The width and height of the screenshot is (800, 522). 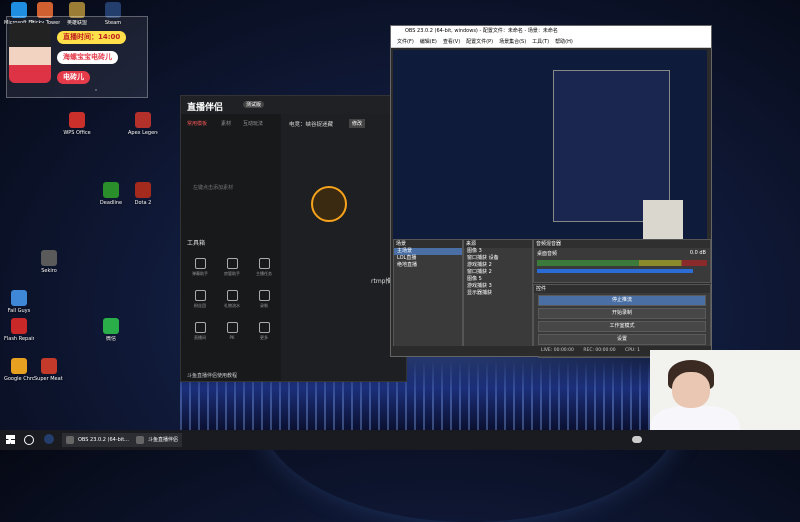 What do you see at coordinates (540, 42) in the screenshot?
I see `obs-menu-item: 工具(T)` at bounding box center [540, 42].